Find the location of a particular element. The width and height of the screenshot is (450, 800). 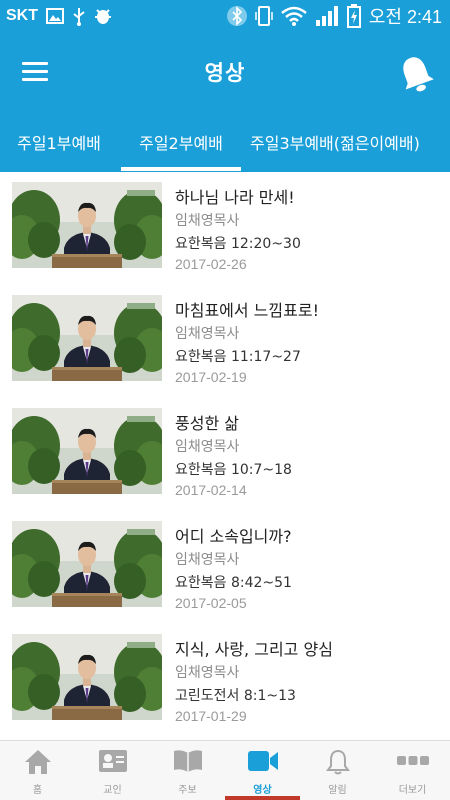

video-list-item: 풍성한 삶 임채영목사 요한복음 10:7~18 2017-02-14 is located at coordinates (225, 454).